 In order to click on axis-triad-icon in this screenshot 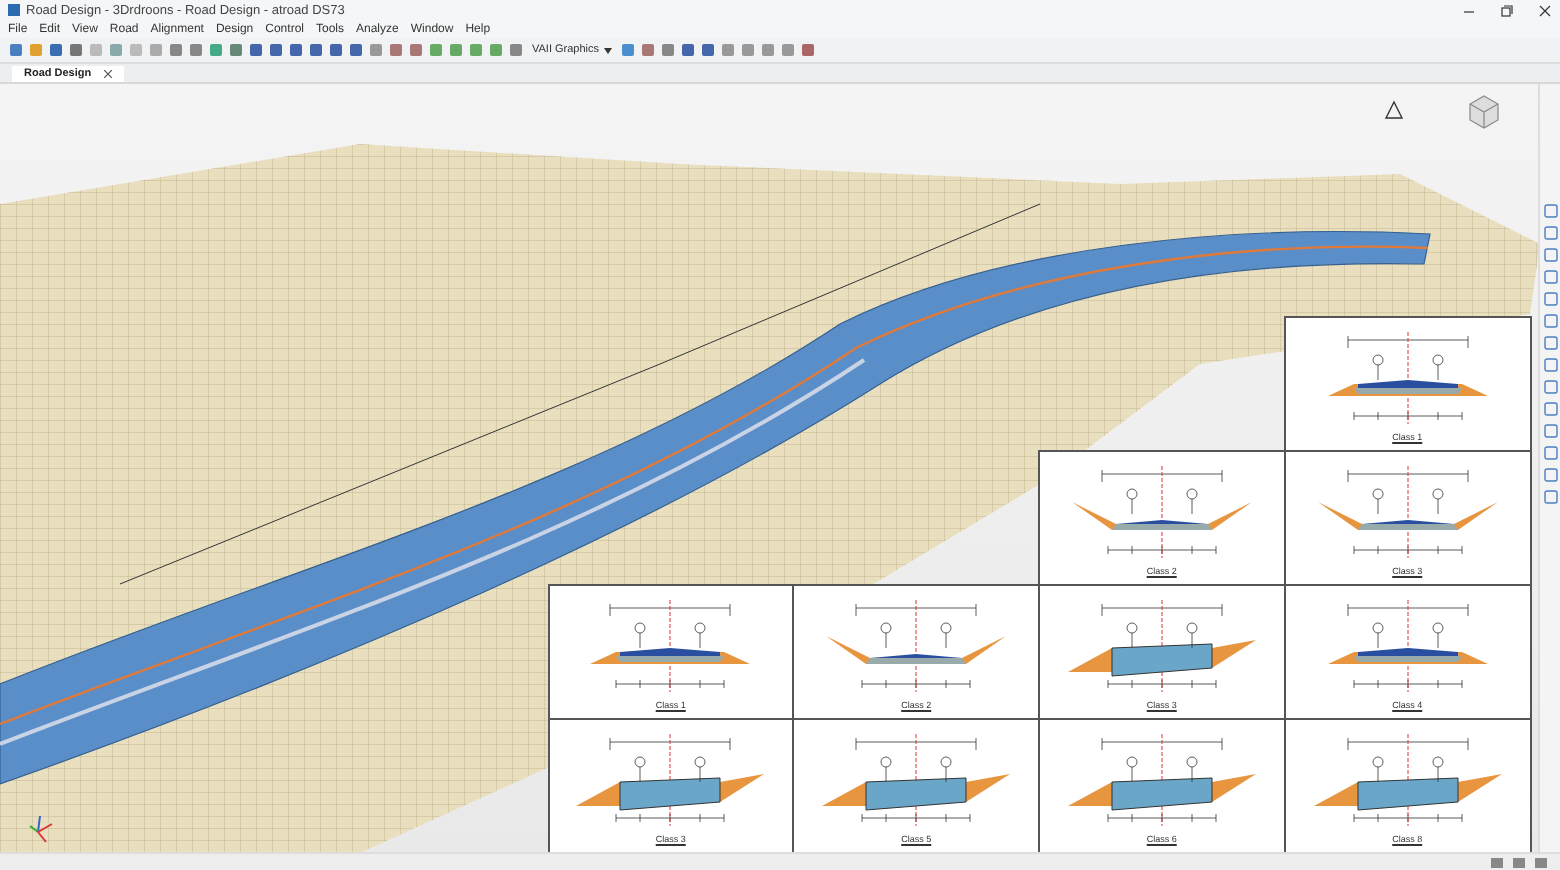, I will do `click(42, 828)`.